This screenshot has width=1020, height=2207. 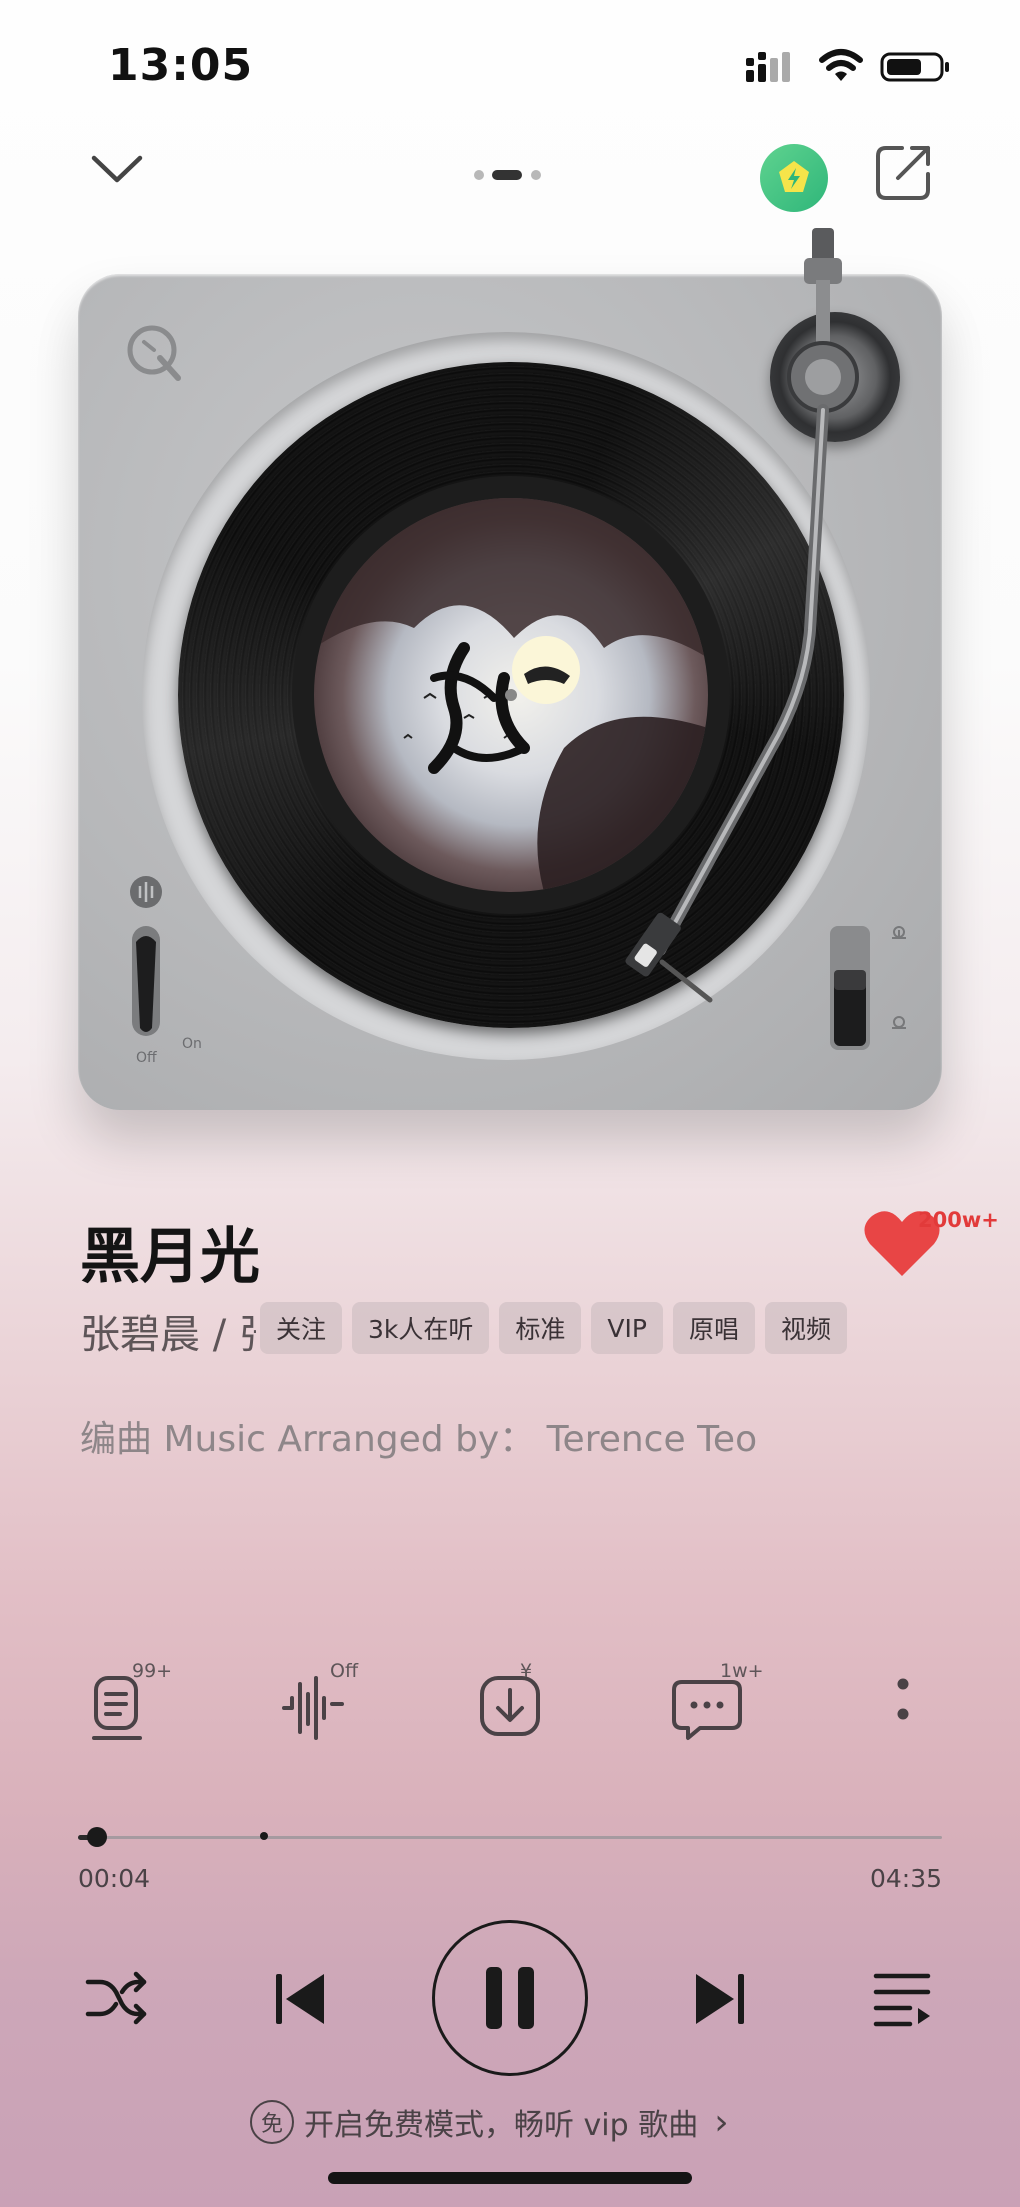 What do you see at coordinates (507, 175) in the screenshot?
I see `page-indicator` at bounding box center [507, 175].